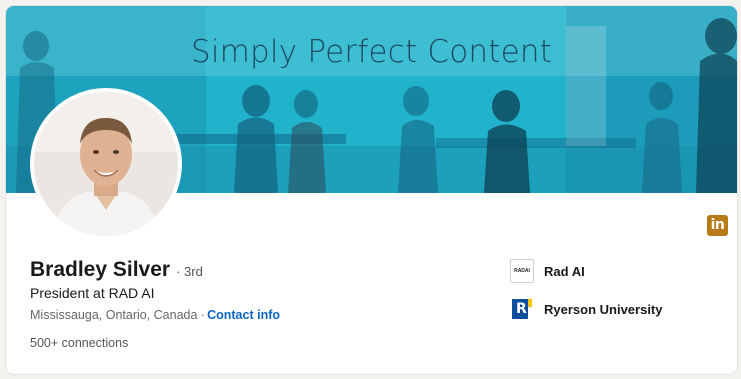 The image size is (741, 379). I want to click on org-item-rad-ai: RADAI Rad AI, so click(547, 271).